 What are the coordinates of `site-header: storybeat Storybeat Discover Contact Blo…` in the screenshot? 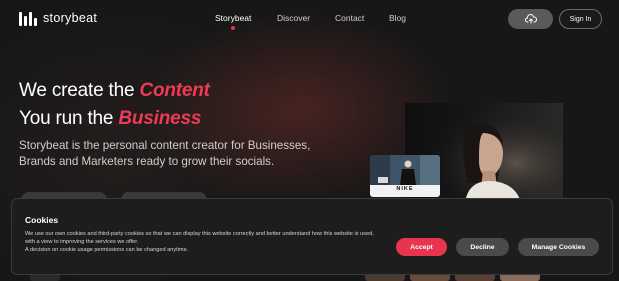 It's located at (309, 18).